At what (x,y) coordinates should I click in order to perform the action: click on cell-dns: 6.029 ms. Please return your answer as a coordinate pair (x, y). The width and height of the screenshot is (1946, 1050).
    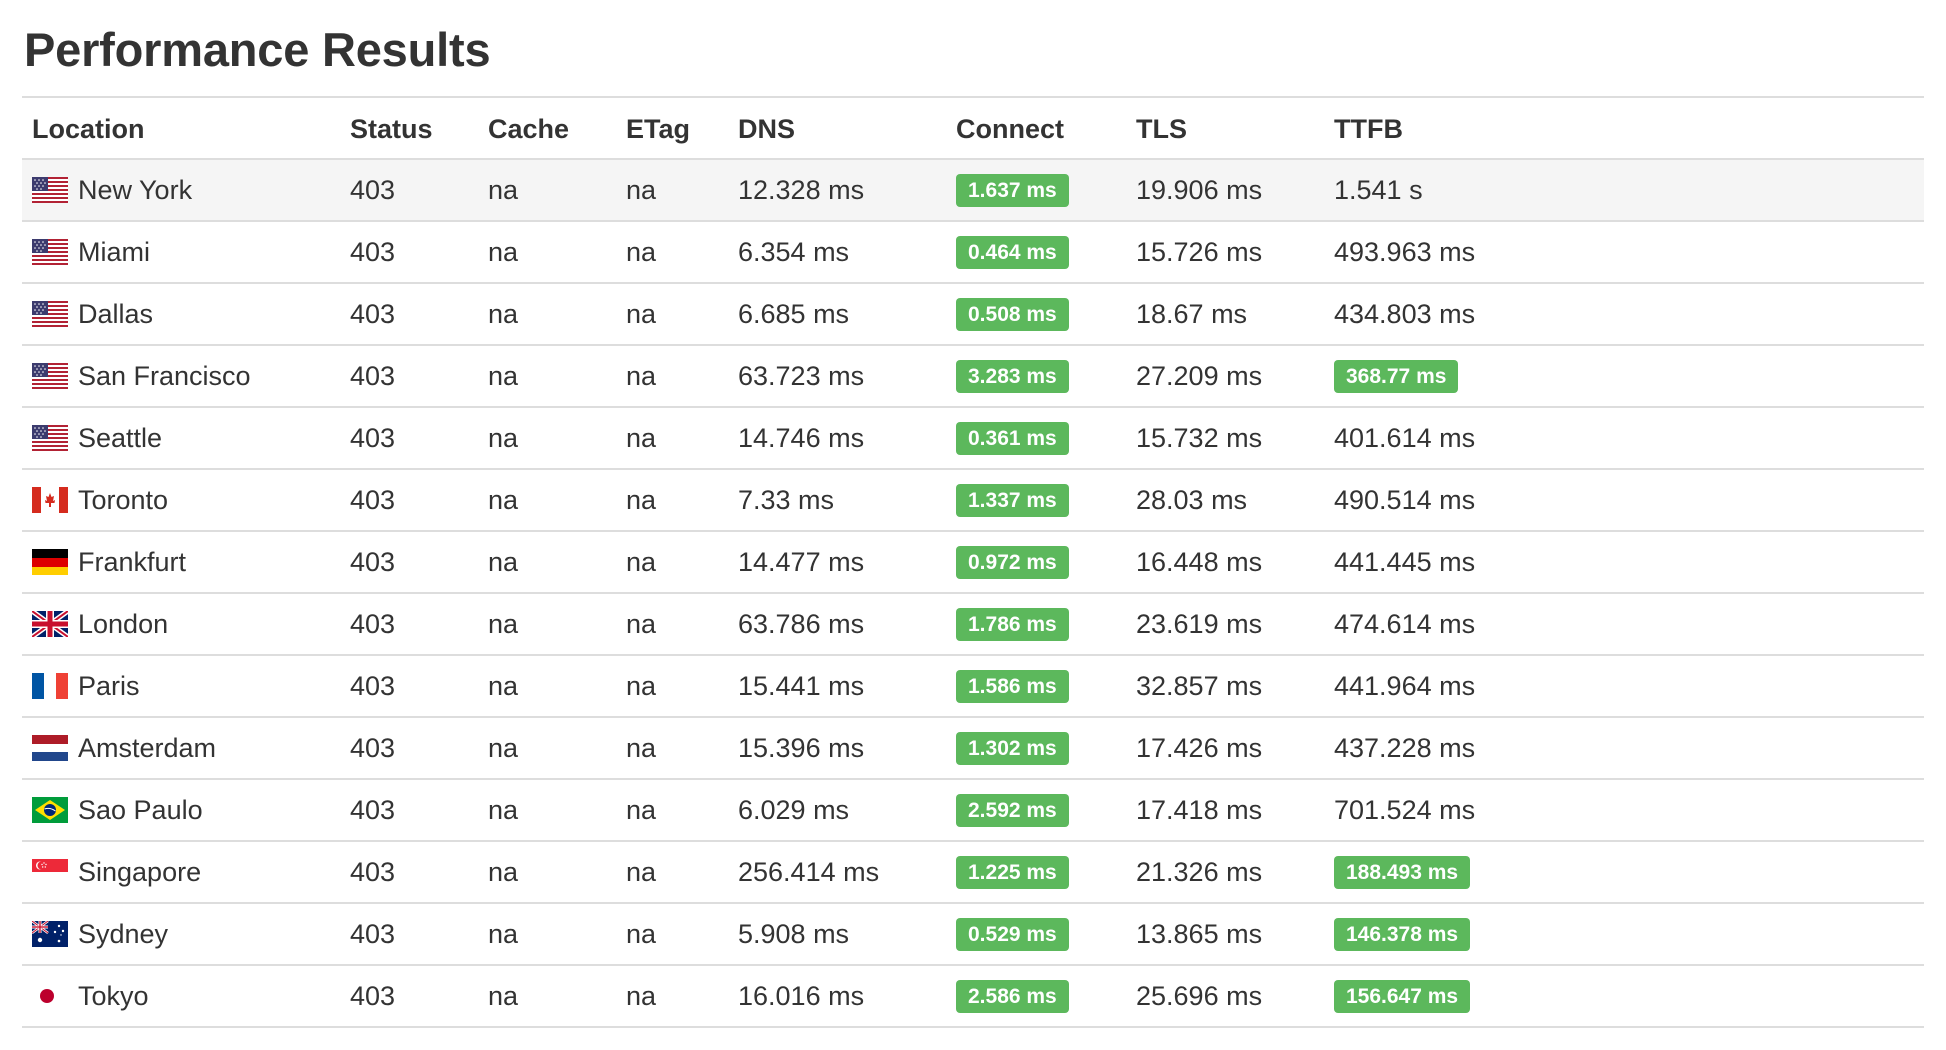
    Looking at the image, I should click on (794, 809).